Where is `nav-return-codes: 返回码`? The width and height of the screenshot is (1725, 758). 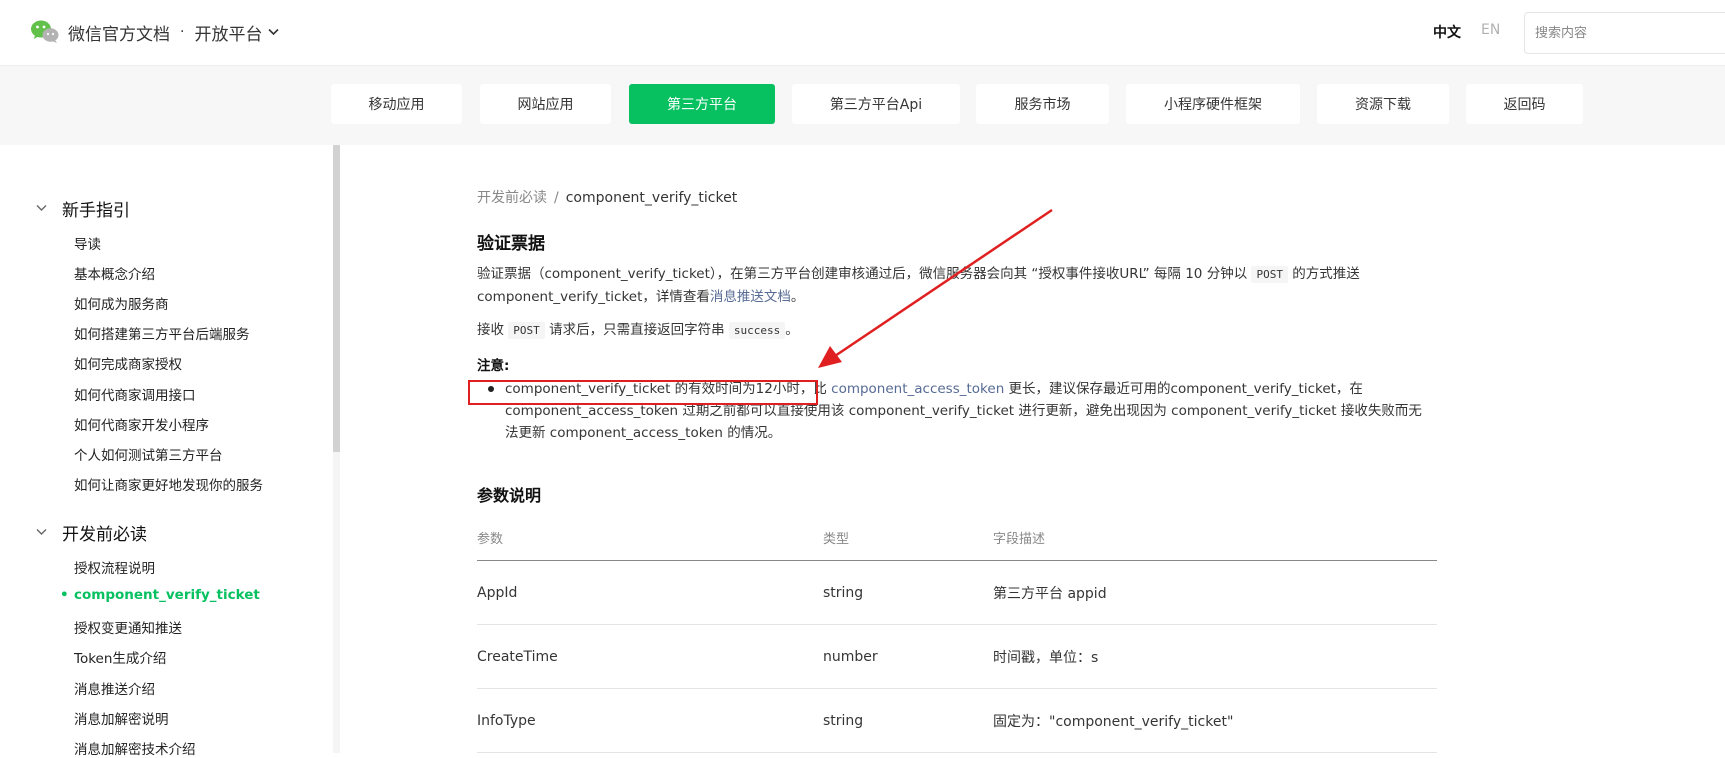 nav-return-codes: 返回码 is located at coordinates (1524, 104).